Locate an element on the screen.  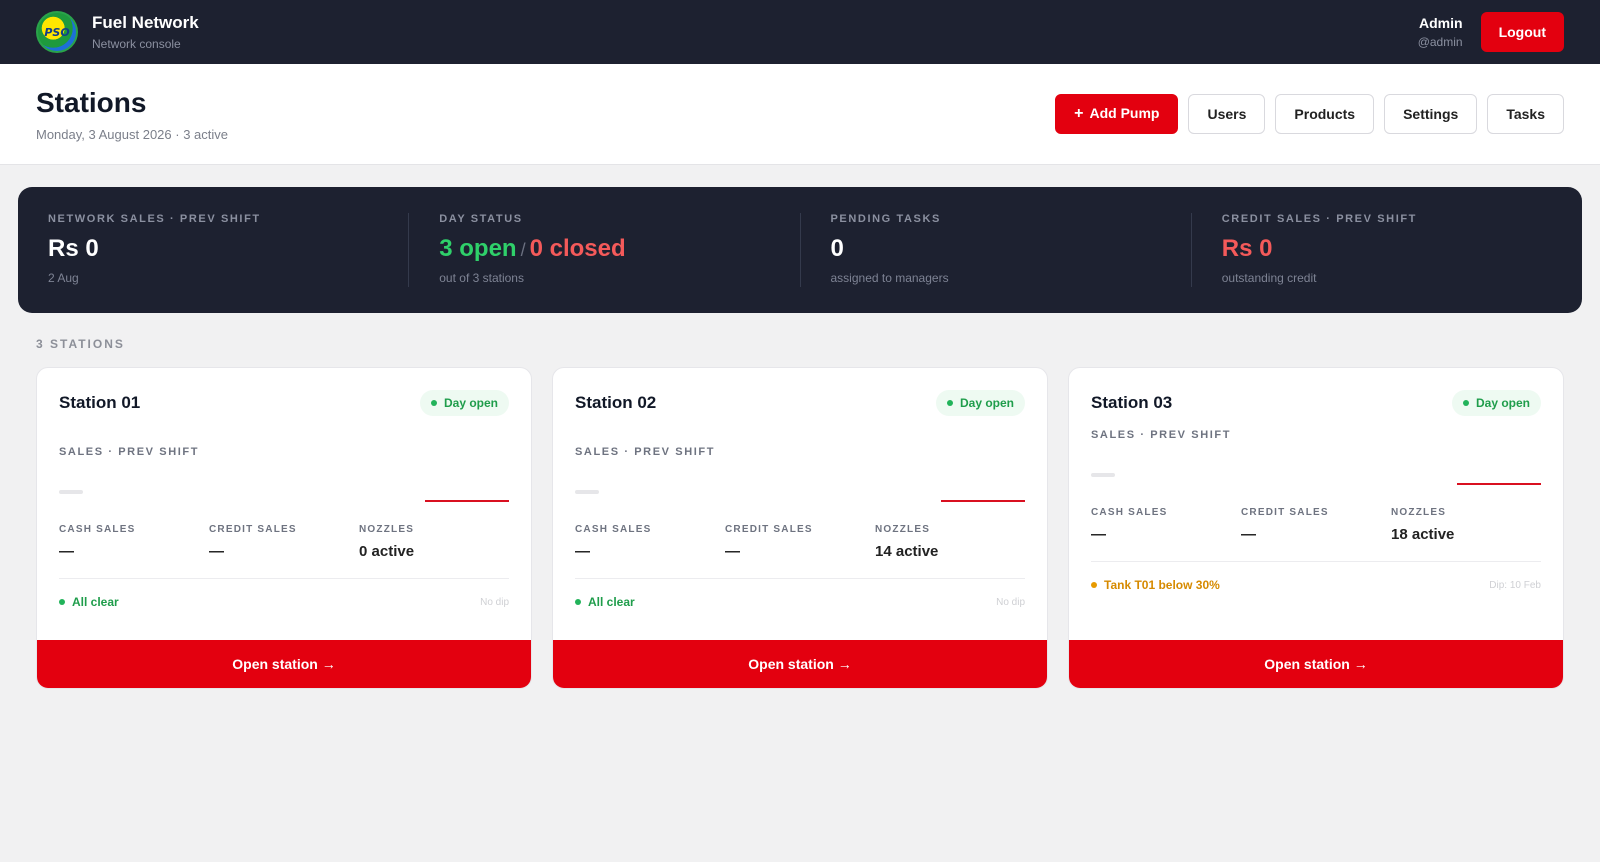
brand-name: Fuel Network is located at coordinates (145, 22).